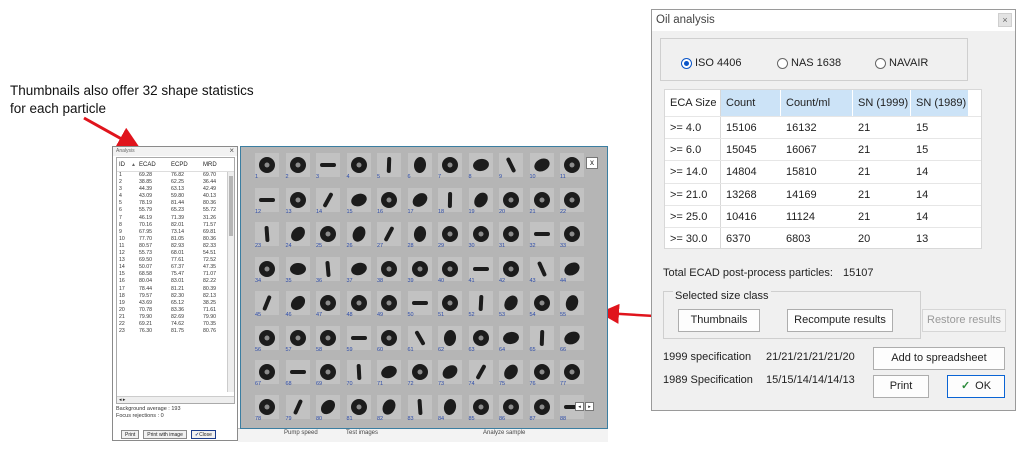  What do you see at coordinates (543, 409) in the screenshot?
I see `particle-thumbnail: 87` at bounding box center [543, 409].